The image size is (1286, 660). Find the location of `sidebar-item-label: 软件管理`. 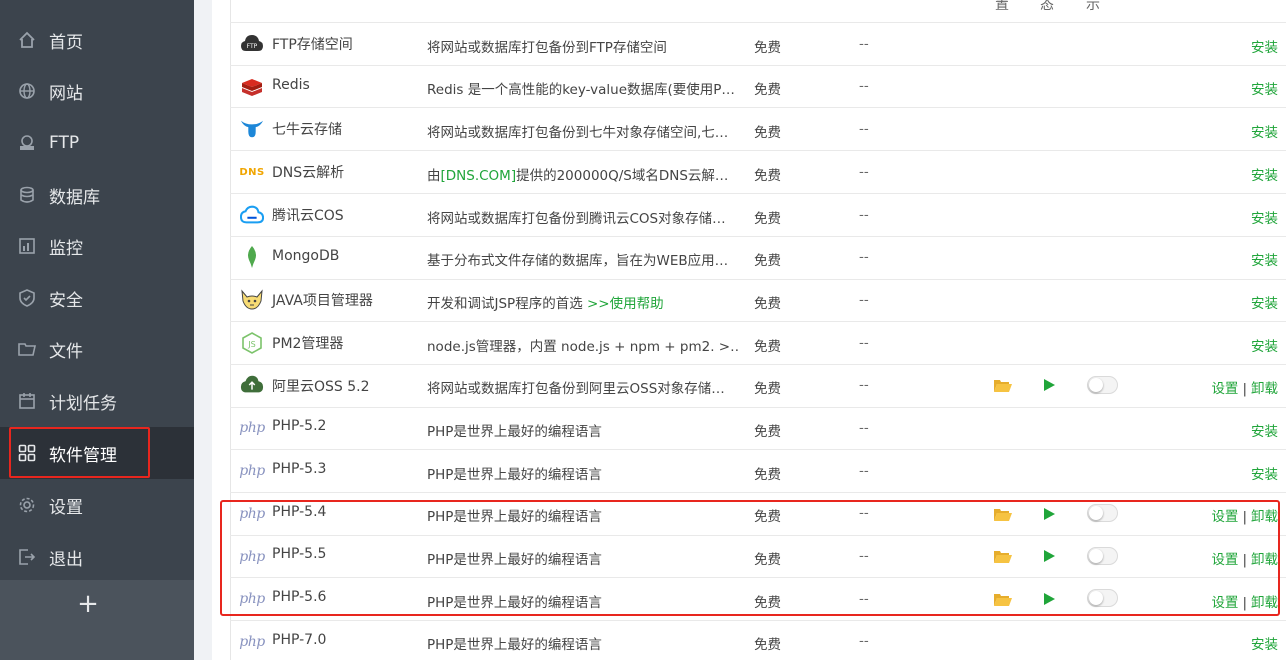

sidebar-item-label: 软件管理 is located at coordinates (83, 455).